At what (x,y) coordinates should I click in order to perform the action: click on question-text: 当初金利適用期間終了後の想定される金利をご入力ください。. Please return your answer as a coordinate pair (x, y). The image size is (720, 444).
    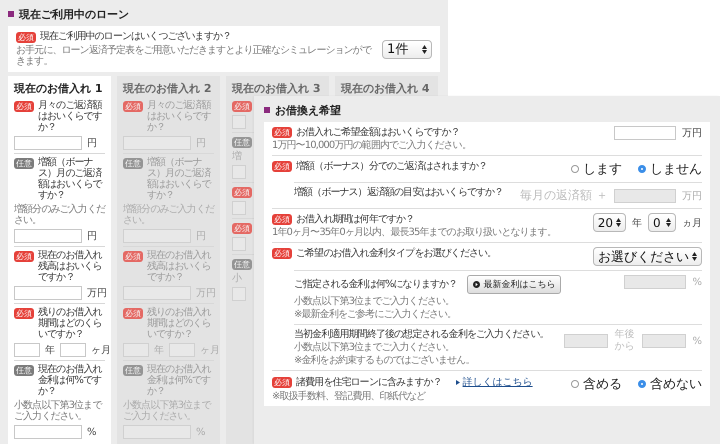
    Looking at the image, I should click on (421, 334).